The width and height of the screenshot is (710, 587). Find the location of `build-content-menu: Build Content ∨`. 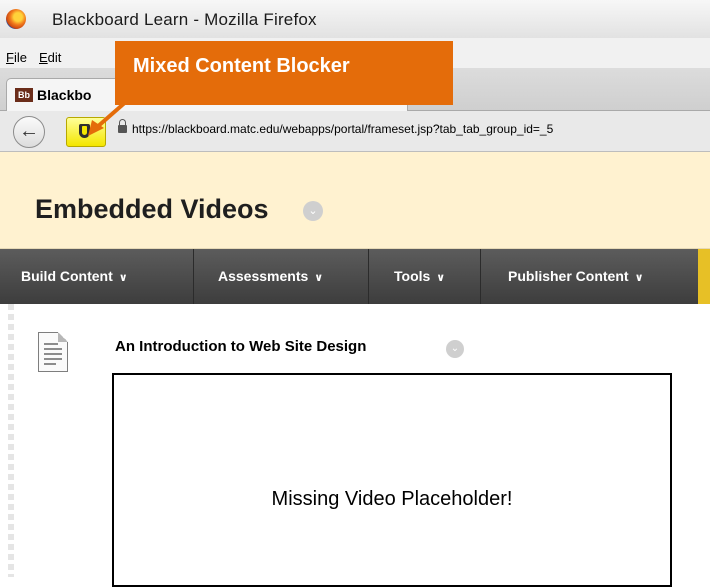

build-content-menu: Build Content ∨ is located at coordinates (97, 276).